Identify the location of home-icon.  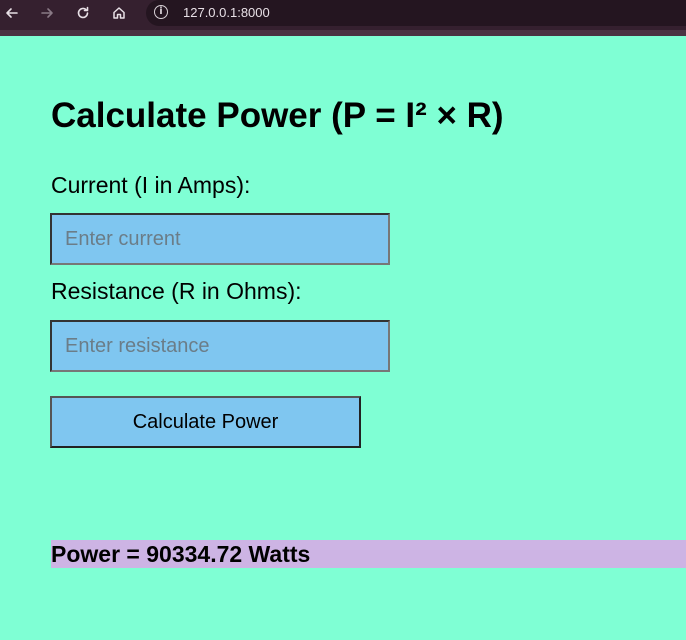
(119, 13).